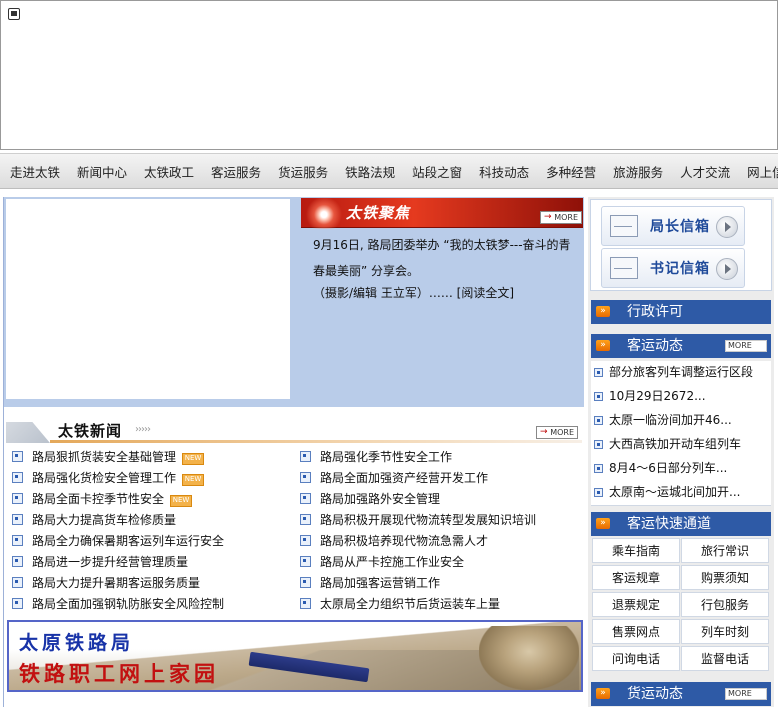  Describe the element at coordinates (404, 541) in the screenshot. I see `news-item-text: 路局积极培养现代物流急需人才` at that location.